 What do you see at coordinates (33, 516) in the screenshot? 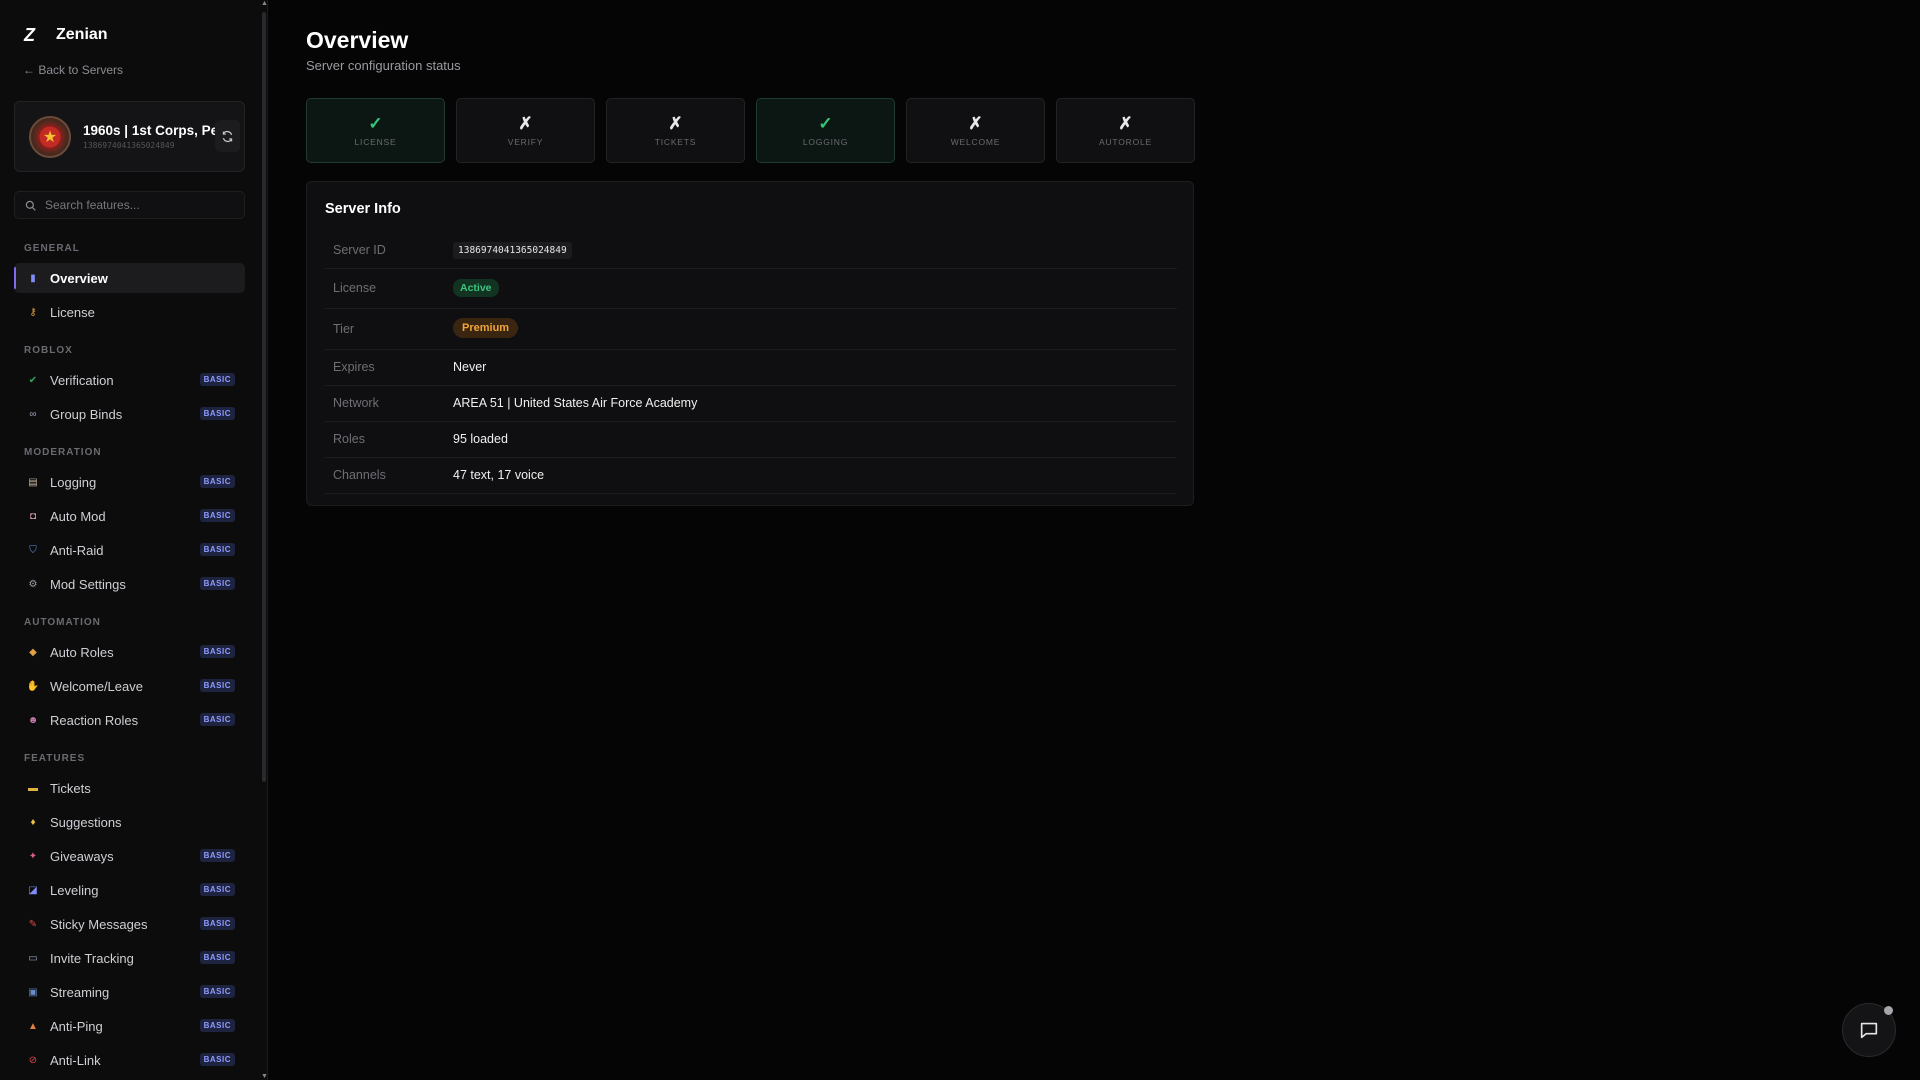
I see `robot-icon: ◘` at bounding box center [33, 516].